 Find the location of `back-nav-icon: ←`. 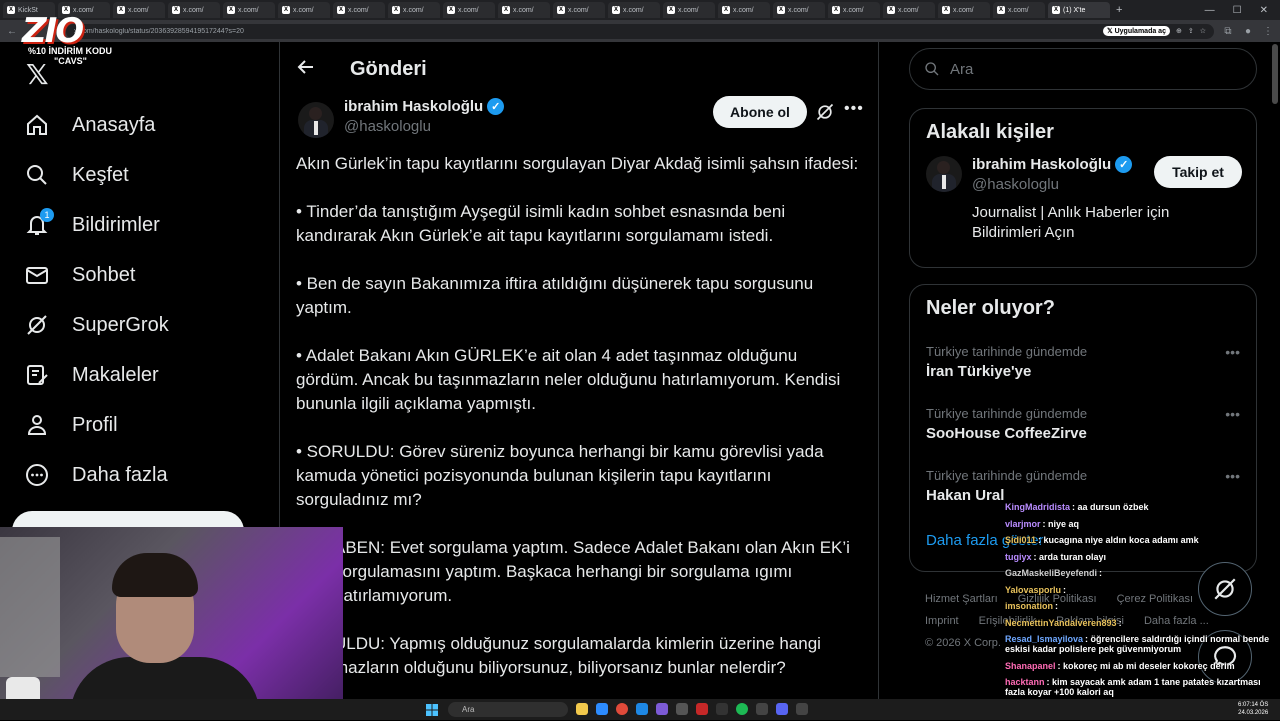

back-nav-icon: ← is located at coordinates (12, 31).